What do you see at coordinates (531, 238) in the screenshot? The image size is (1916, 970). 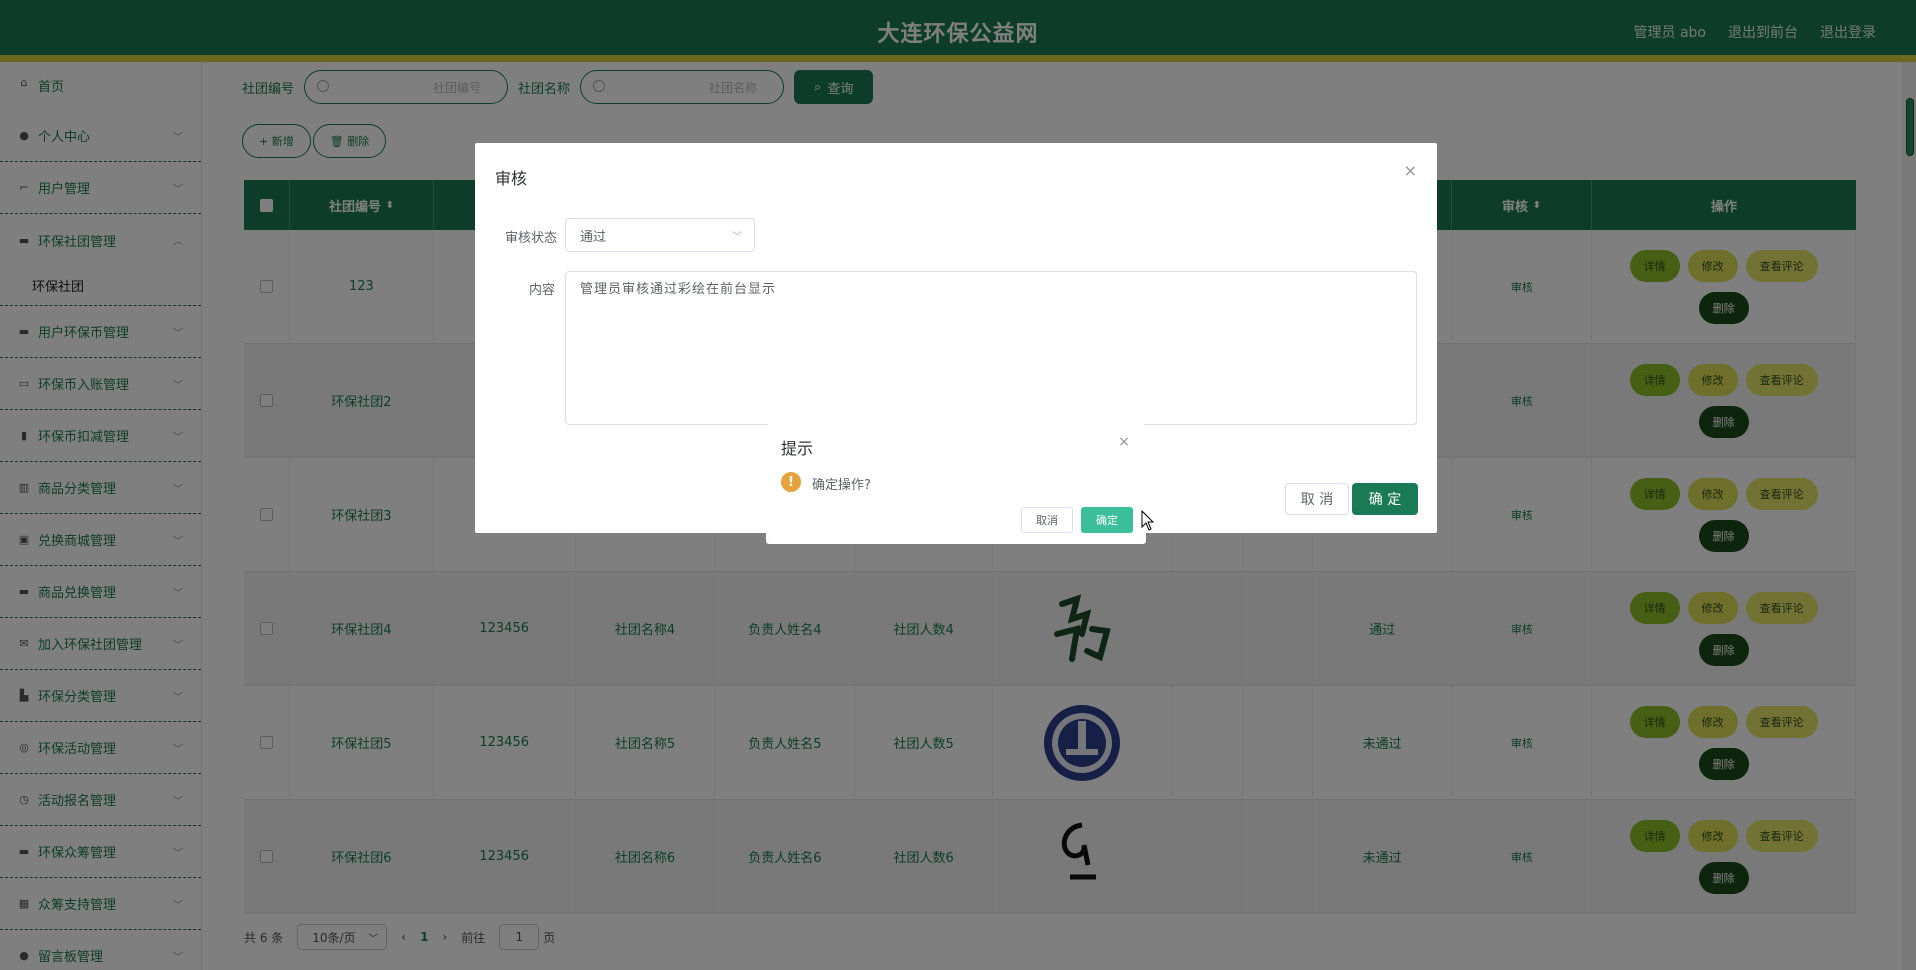 I see `audit-status-label: 审核状态` at bounding box center [531, 238].